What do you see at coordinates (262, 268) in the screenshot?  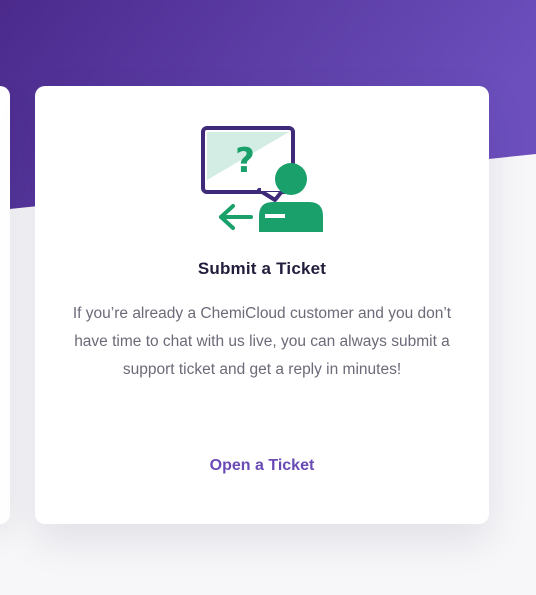 I see `card-title: Submit a Ticket` at bounding box center [262, 268].